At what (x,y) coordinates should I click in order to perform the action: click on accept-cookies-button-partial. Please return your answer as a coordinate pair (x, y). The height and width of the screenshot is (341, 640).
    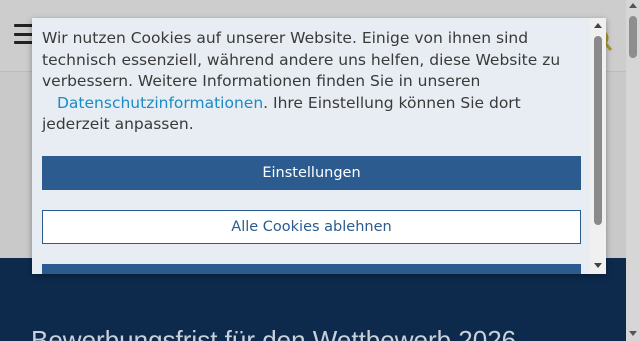
    Looking at the image, I should click on (311, 269).